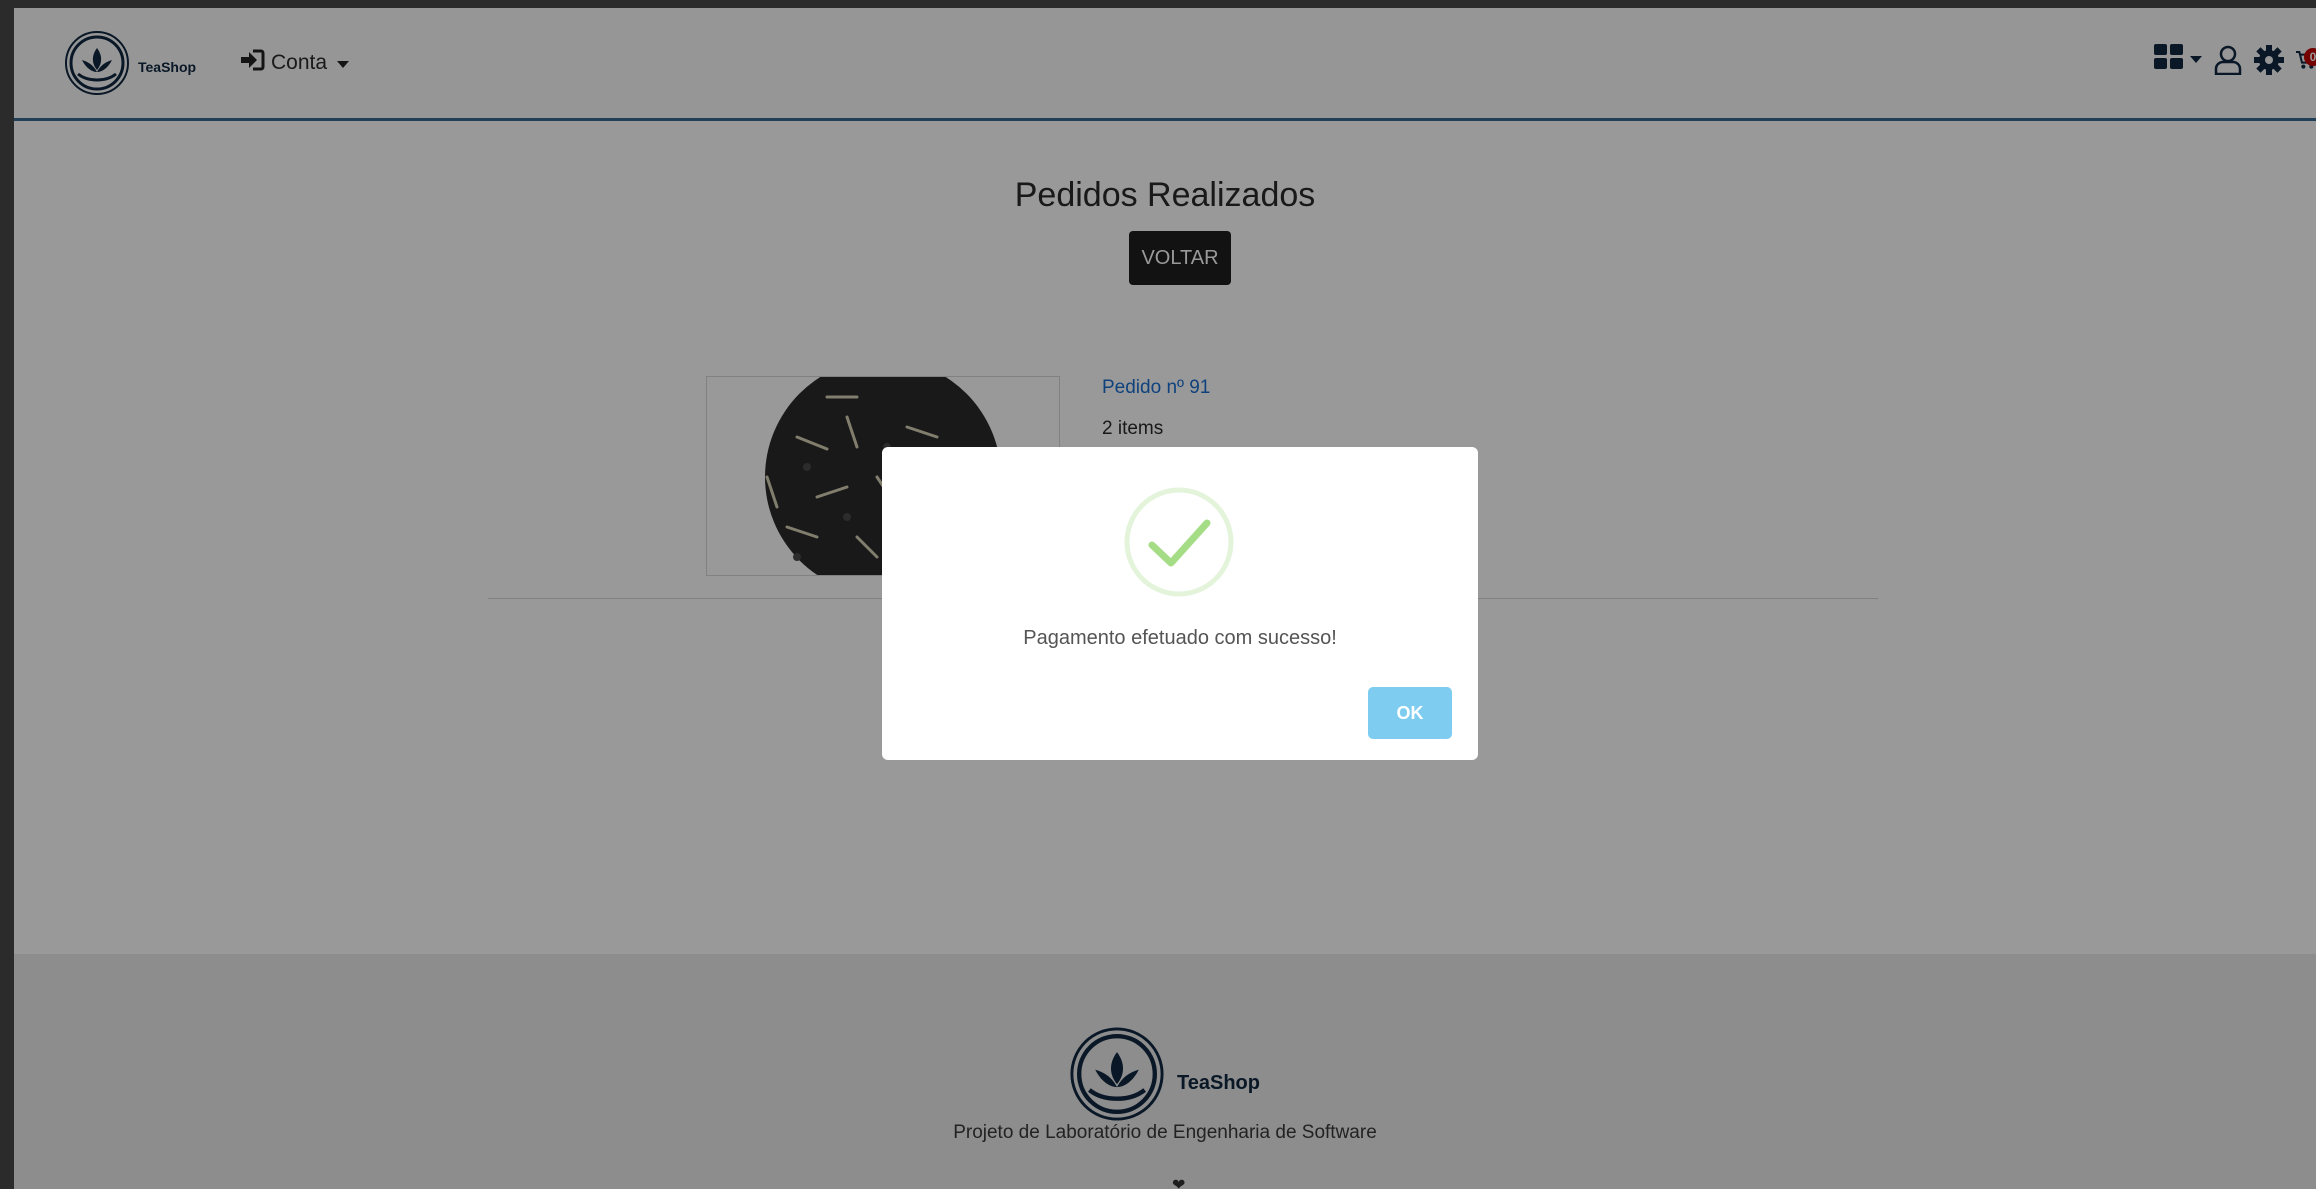 This screenshot has height=1189, width=2316. Describe the element at coordinates (1180, 603) in the screenshot. I see `success-dialog: Pagamento efetuado com sucesso! OK` at that location.